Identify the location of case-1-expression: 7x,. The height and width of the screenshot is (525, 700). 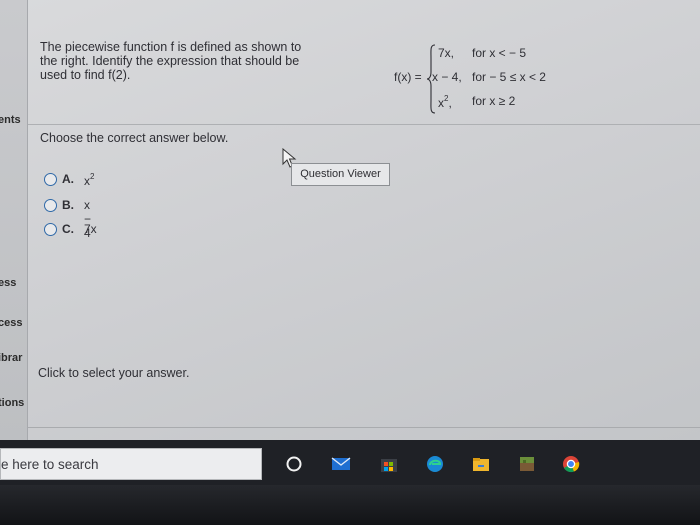
(446, 53).